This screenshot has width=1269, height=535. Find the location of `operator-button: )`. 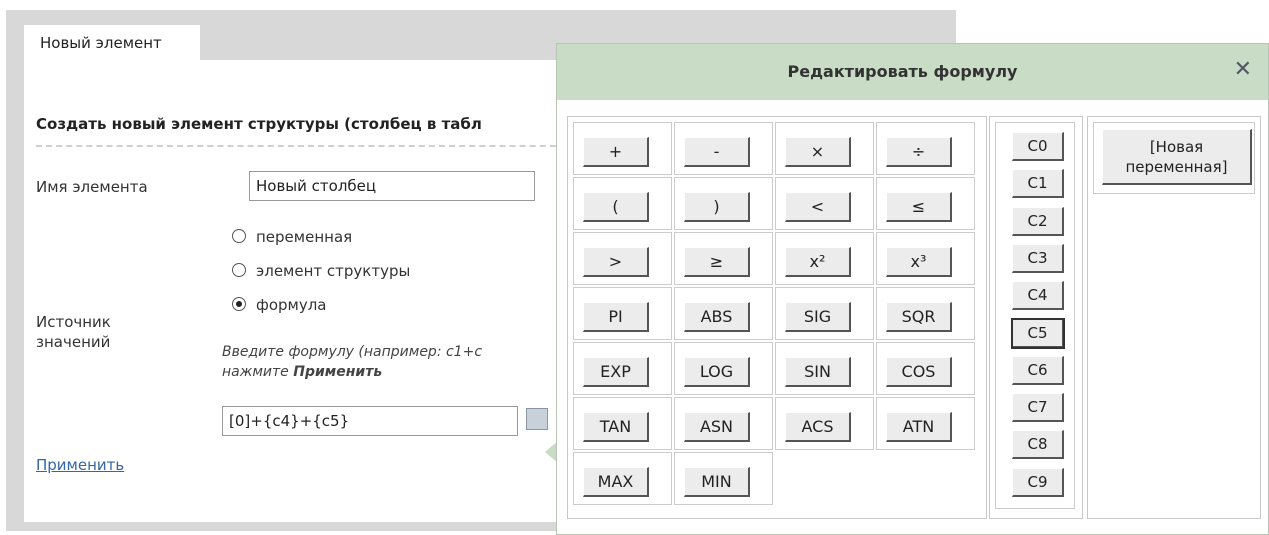

operator-button: ) is located at coordinates (717, 207).